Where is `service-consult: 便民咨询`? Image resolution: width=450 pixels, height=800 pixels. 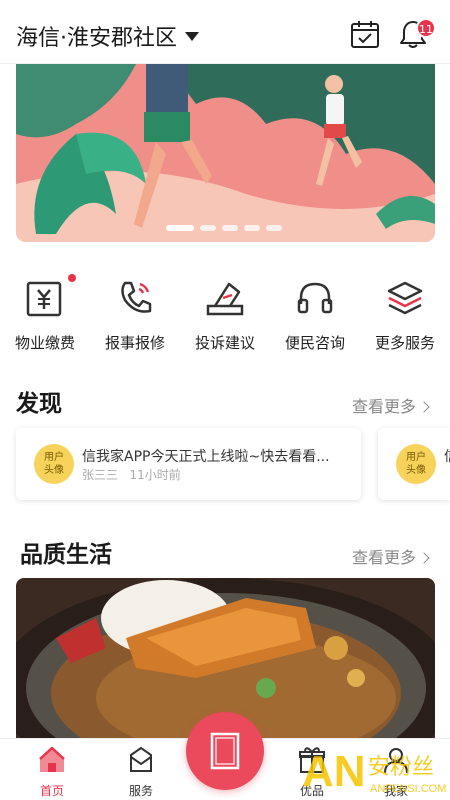 service-consult: 便民咨询 is located at coordinates (315, 315).